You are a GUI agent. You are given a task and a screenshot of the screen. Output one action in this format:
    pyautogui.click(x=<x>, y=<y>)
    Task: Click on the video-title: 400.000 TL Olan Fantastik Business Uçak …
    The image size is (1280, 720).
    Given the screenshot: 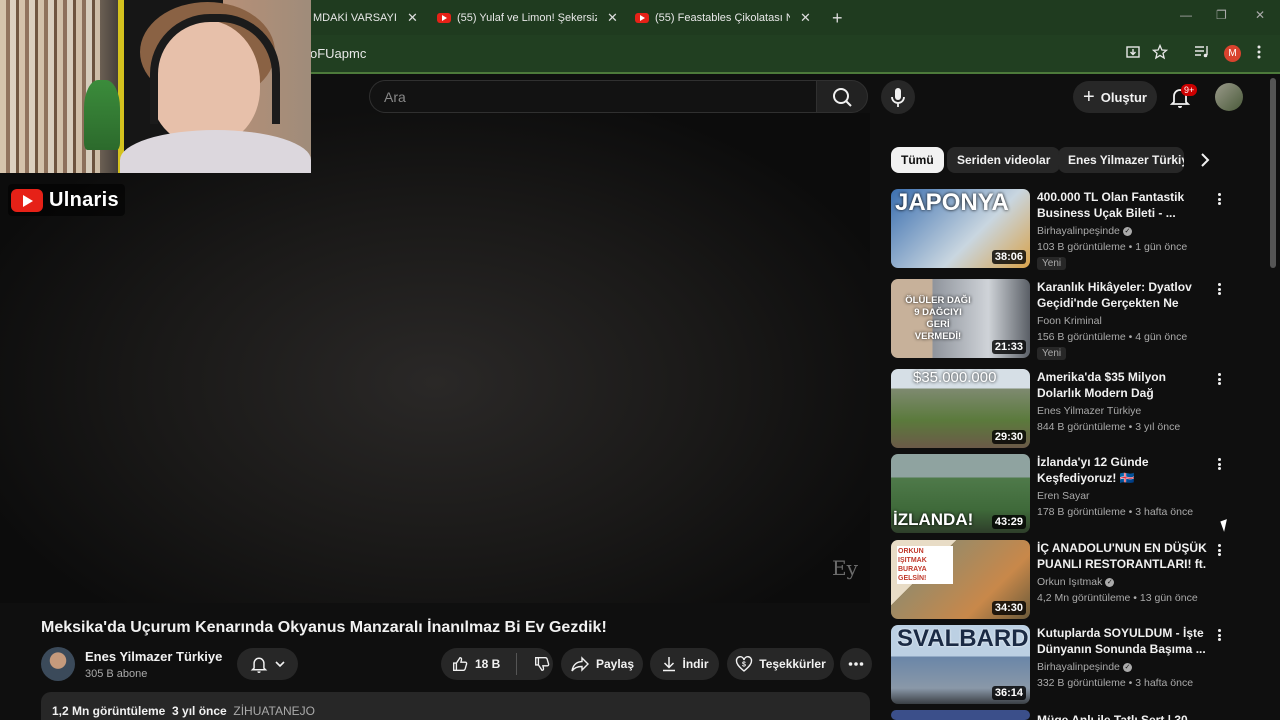 What is the action you would take?
    pyautogui.click(x=1123, y=205)
    